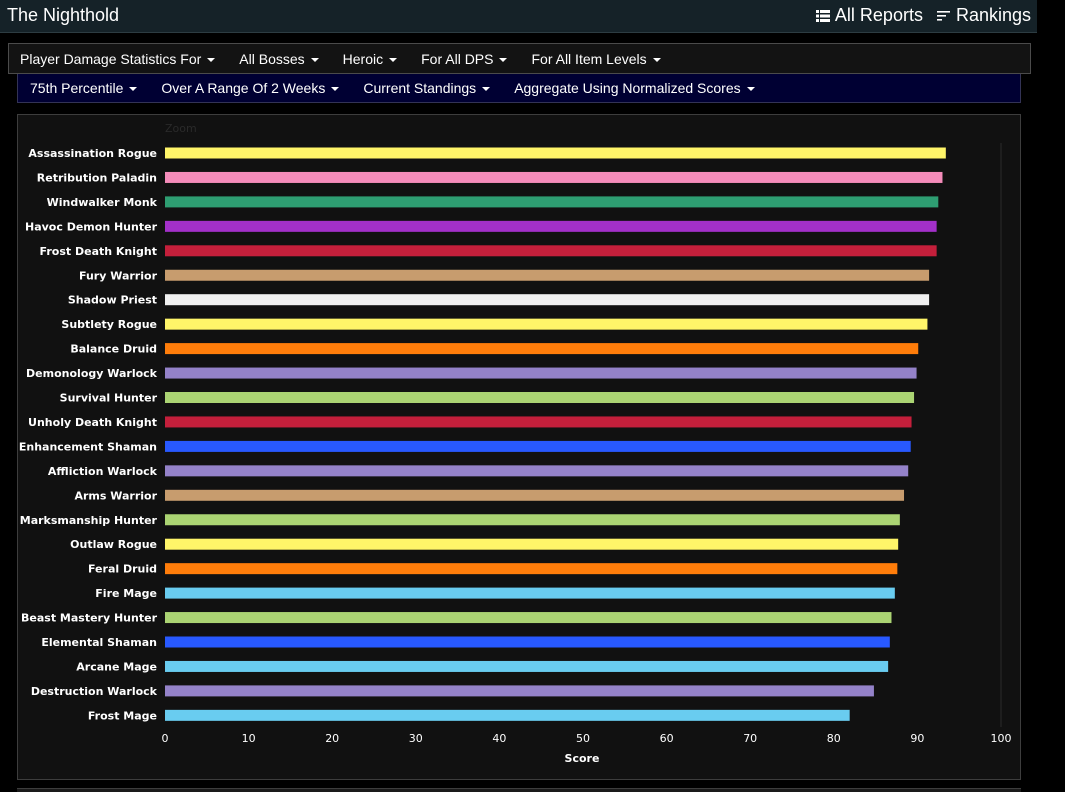 Image resolution: width=1065 pixels, height=792 pixels. What do you see at coordinates (102, 202) in the screenshot?
I see `category-label: Windwalker Monk` at bounding box center [102, 202].